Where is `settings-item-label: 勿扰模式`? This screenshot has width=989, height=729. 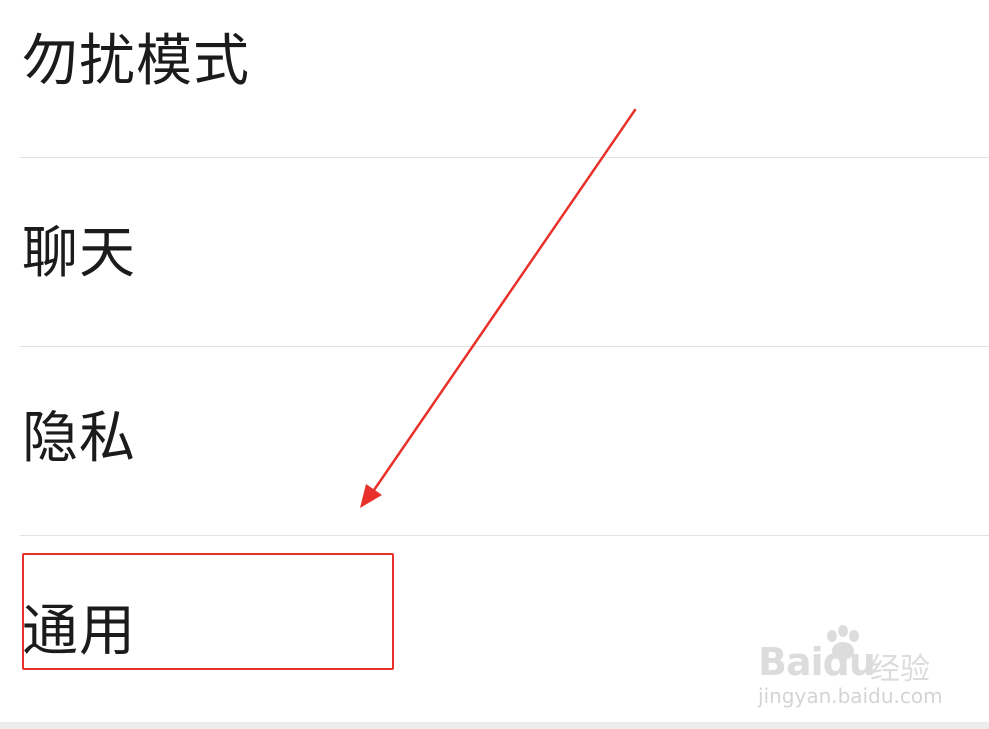 settings-item-label: 勿扰模式 is located at coordinates (136, 61).